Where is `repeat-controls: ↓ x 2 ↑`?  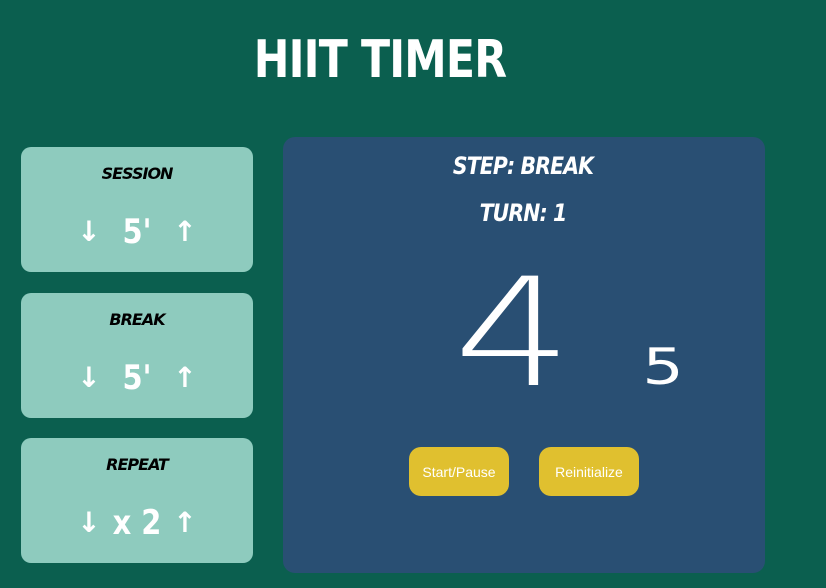
repeat-controls: ↓ x 2 ↑ is located at coordinates (137, 523).